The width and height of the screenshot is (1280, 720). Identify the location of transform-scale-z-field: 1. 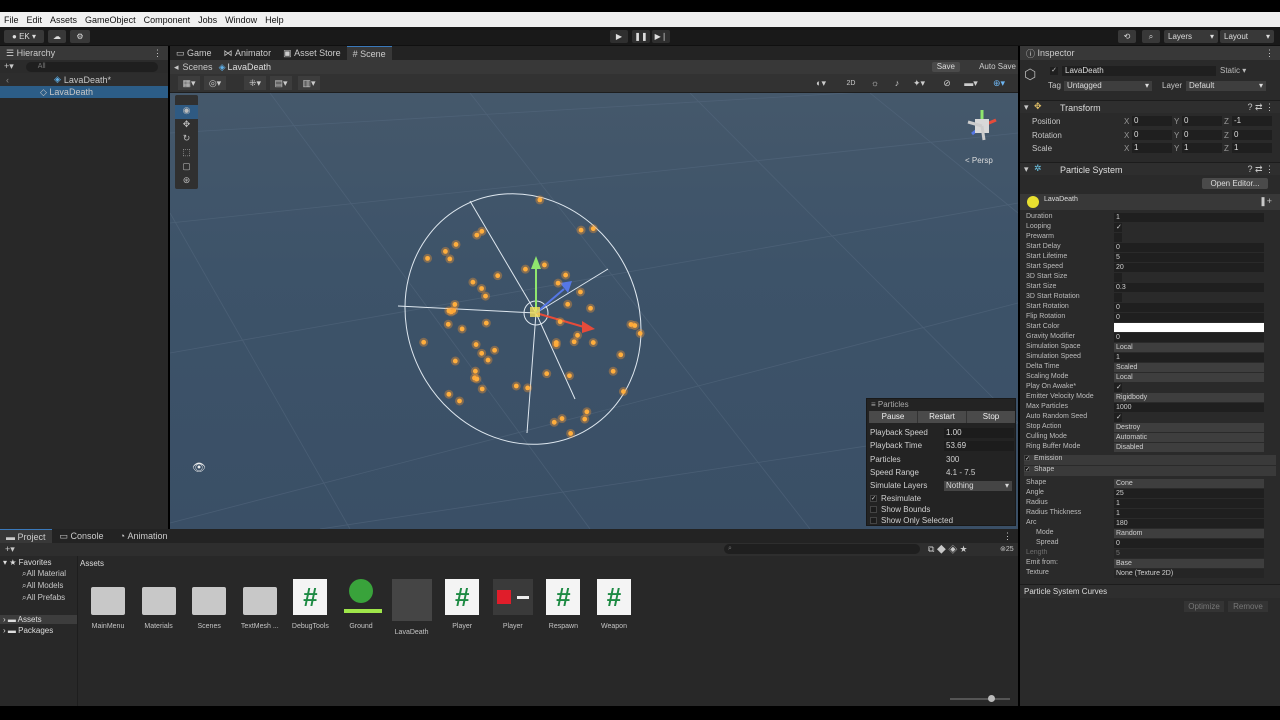
(1252, 148).